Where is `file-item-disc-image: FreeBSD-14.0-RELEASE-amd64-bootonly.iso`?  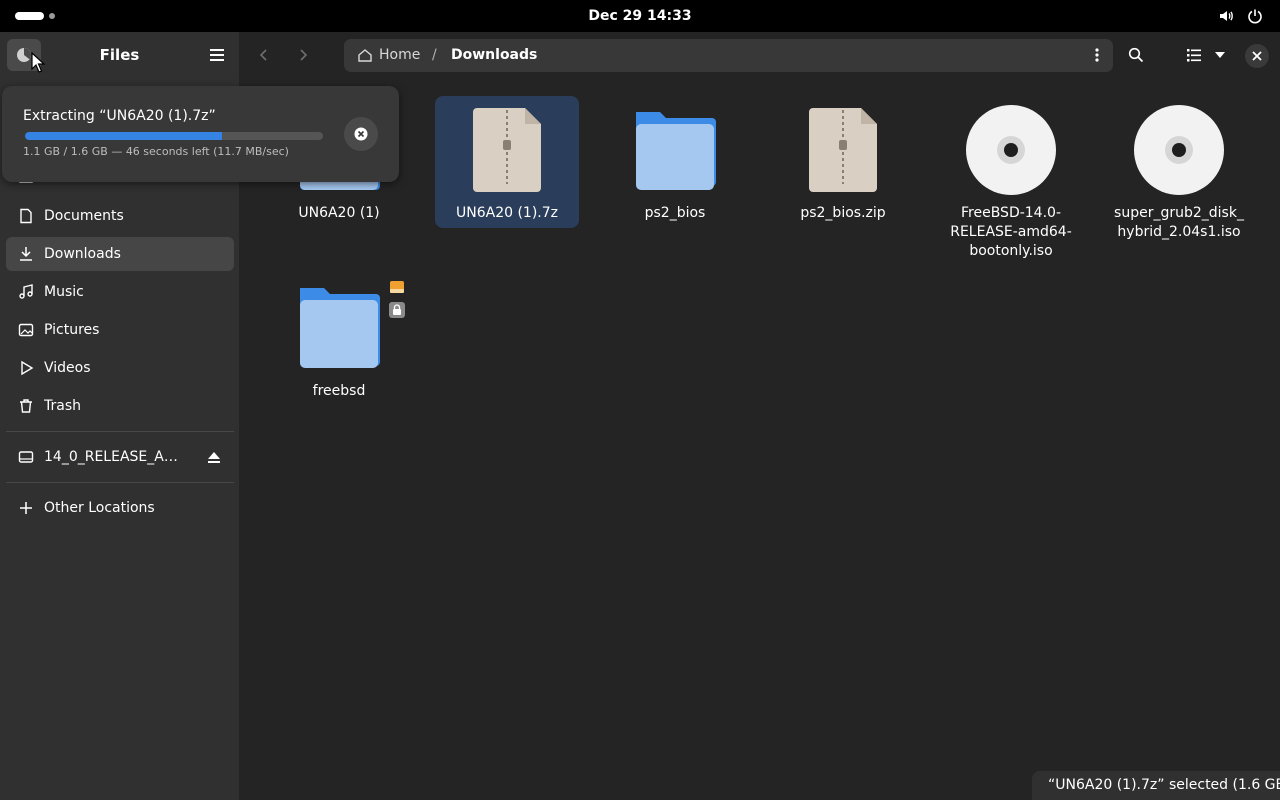
file-item-disc-image: FreeBSD-14.0-RELEASE-amd64-bootonly.iso is located at coordinates (1011, 181).